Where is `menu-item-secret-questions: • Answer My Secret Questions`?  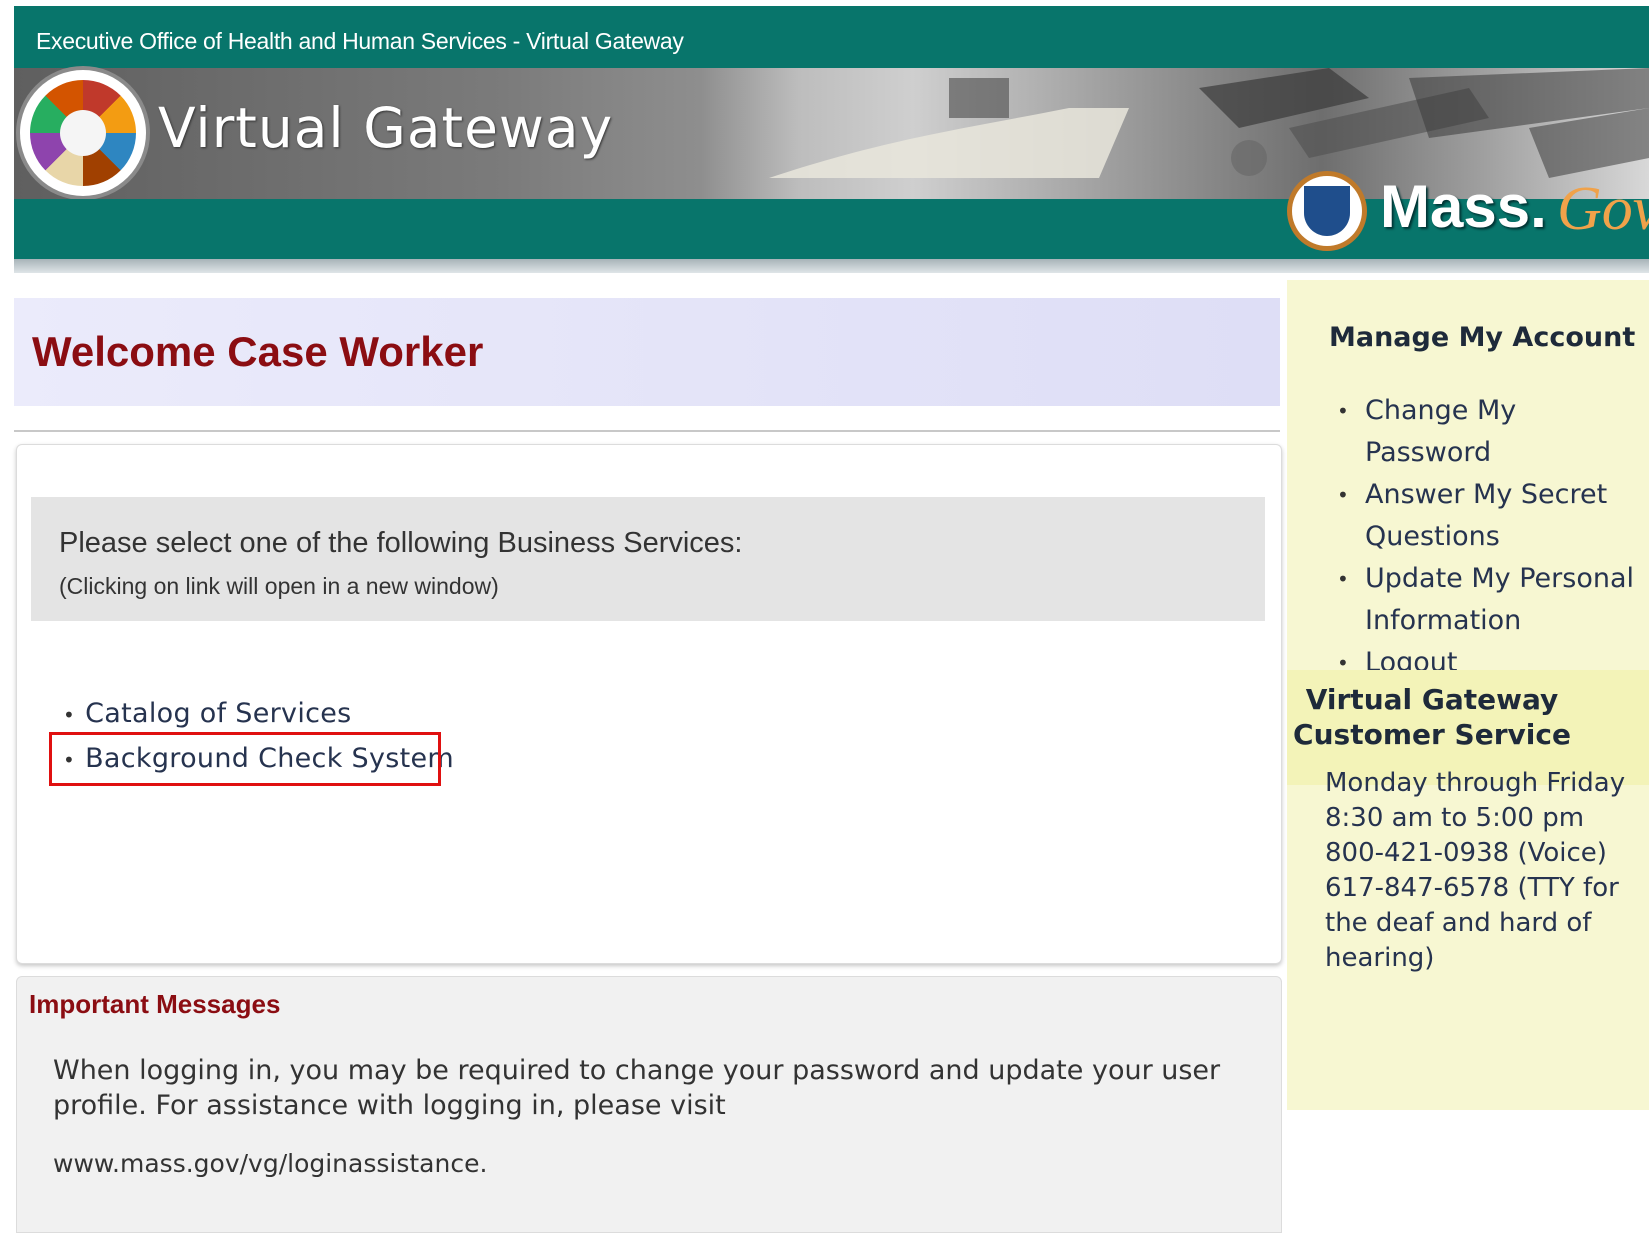
menu-item-secret-questions: • Answer My Secret Questions is located at coordinates (1490, 516).